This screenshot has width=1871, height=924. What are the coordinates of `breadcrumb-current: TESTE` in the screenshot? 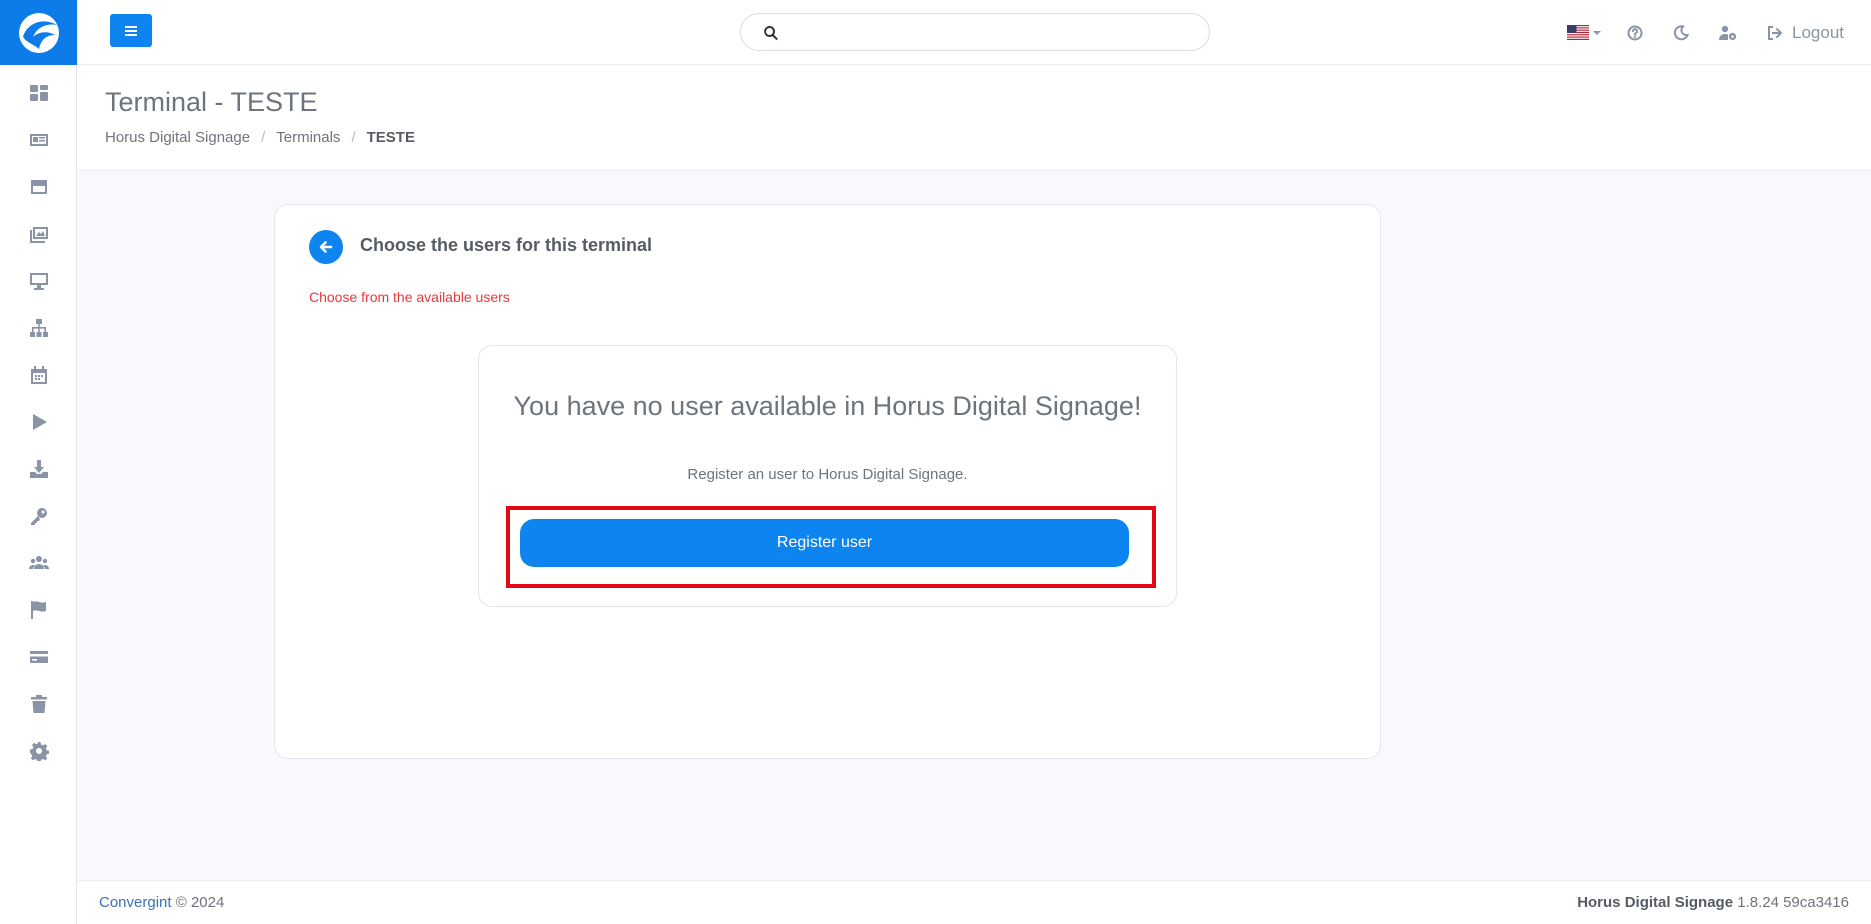 It's located at (390, 137).